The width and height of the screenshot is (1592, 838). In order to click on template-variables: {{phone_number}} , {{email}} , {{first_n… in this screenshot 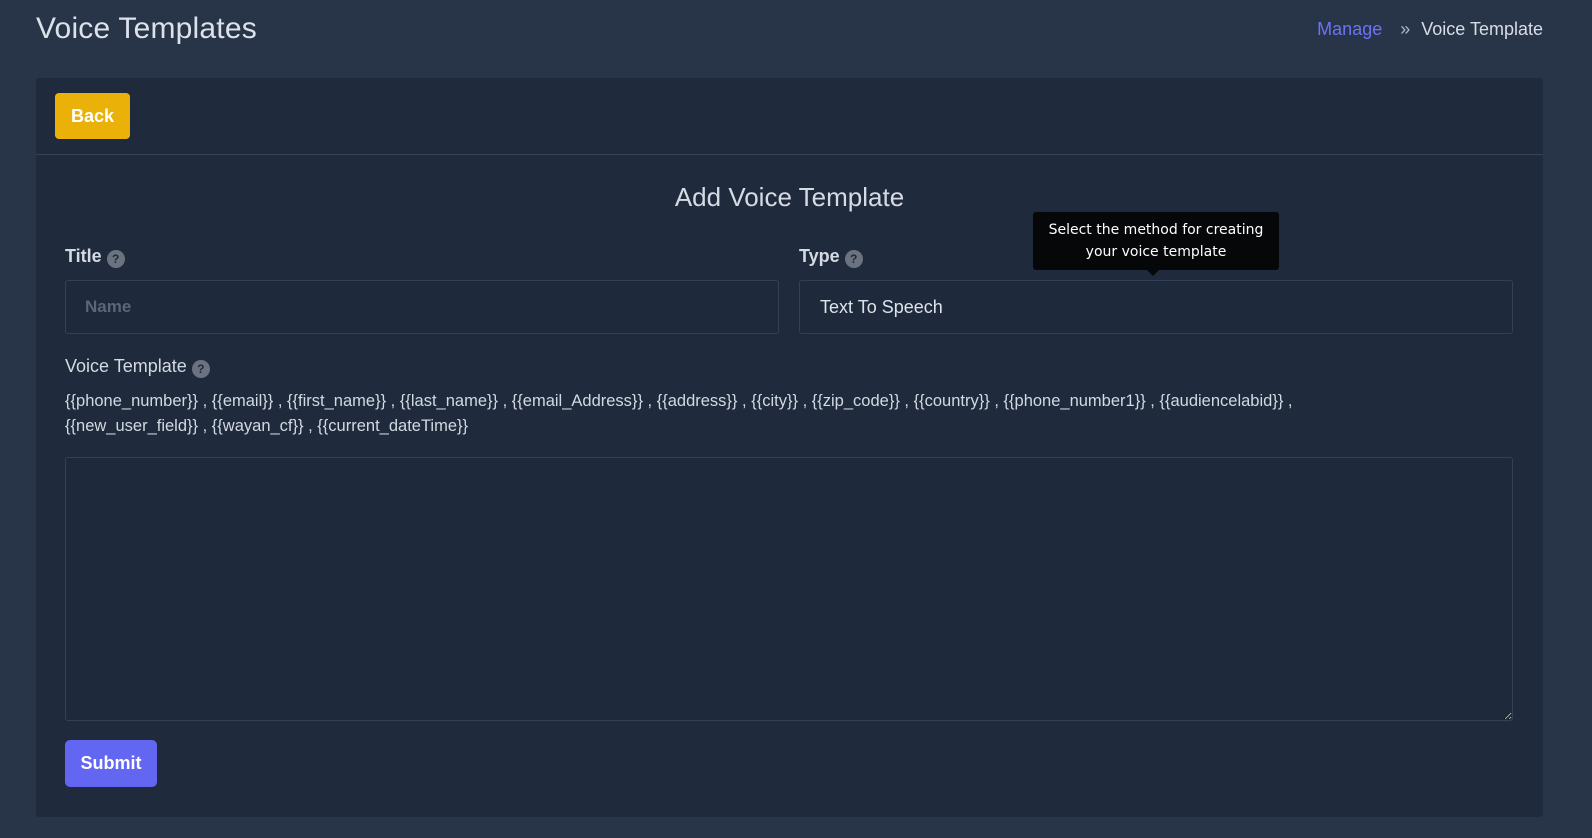, I will do `click(679, 413)`.